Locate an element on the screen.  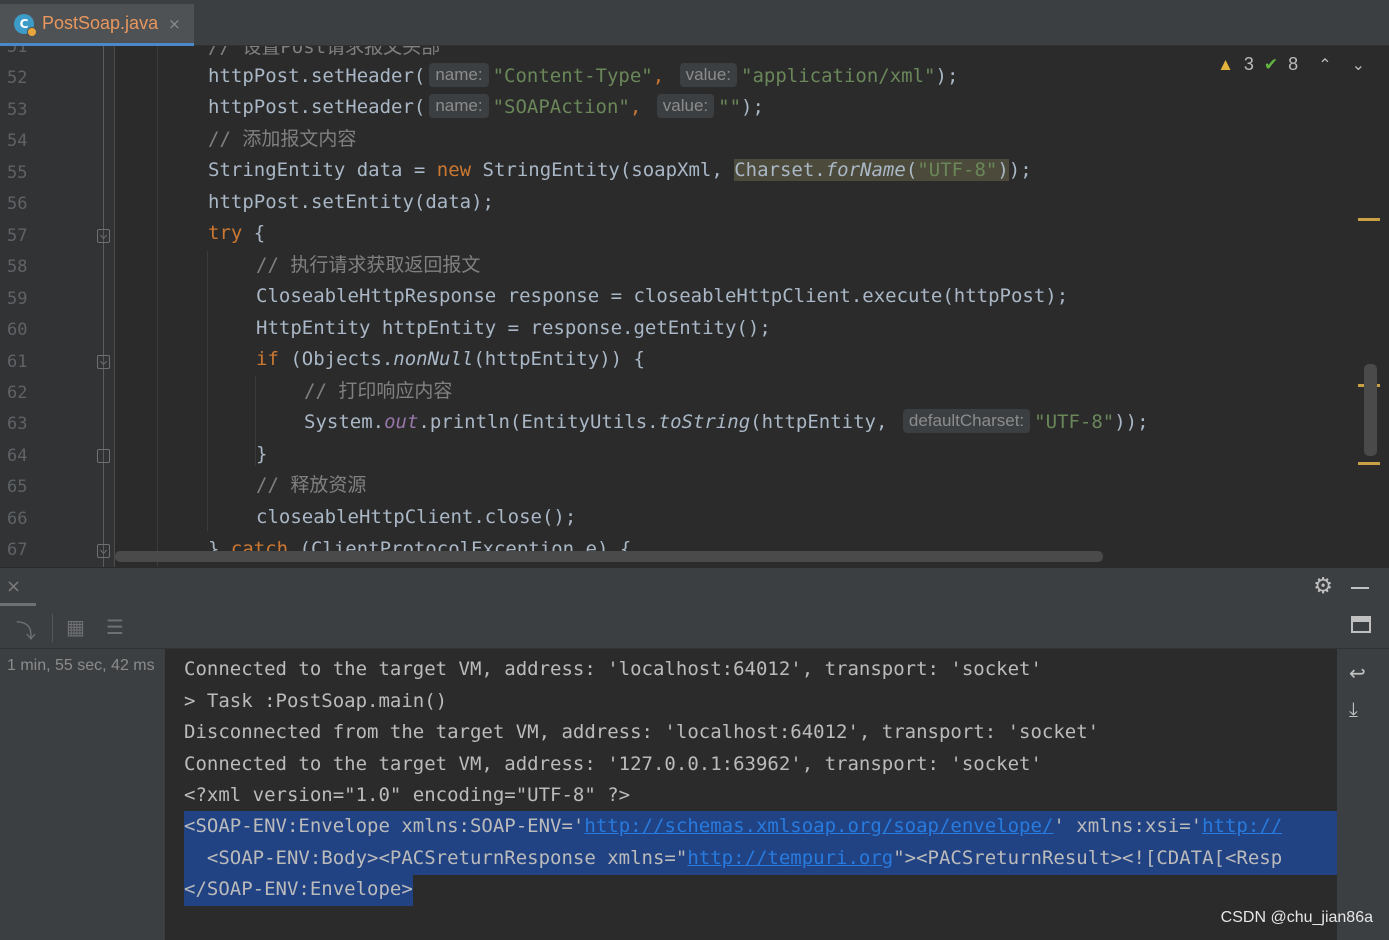
console-line: <?xml version="1.0" encoding="UTF-8" ?> is located at coordinates (407, 795).